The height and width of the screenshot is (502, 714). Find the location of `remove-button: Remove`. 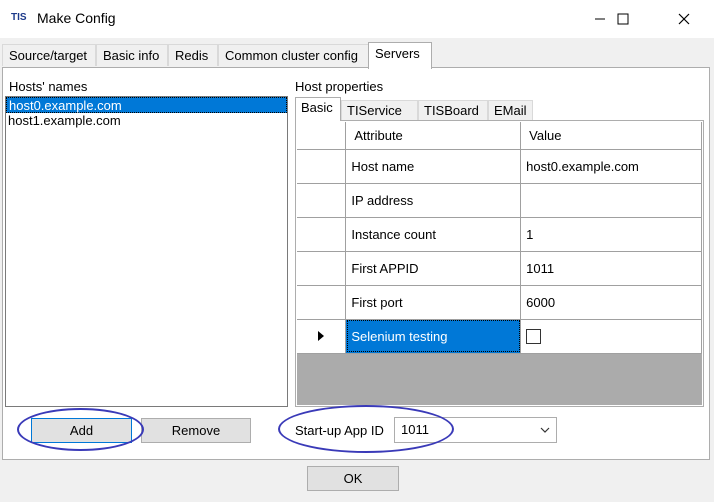

remove-button: Remove is located at coordinates (196, 430).